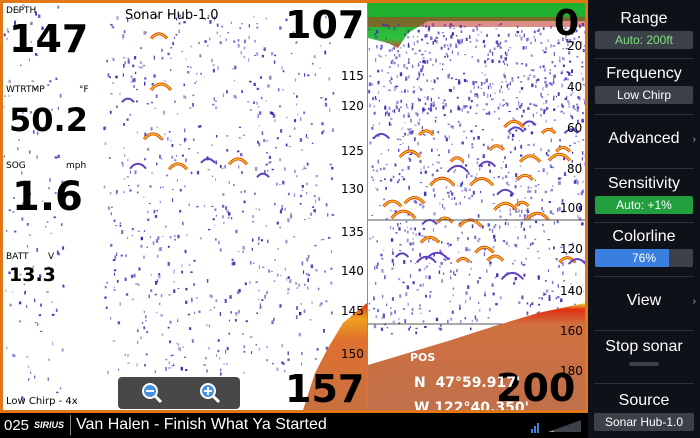 This screenshot has width=700, height=438. Describe the element at coordinates (644, 422) in the screenshot. I see `source-value: Sonar Hub-1.0` at that location.